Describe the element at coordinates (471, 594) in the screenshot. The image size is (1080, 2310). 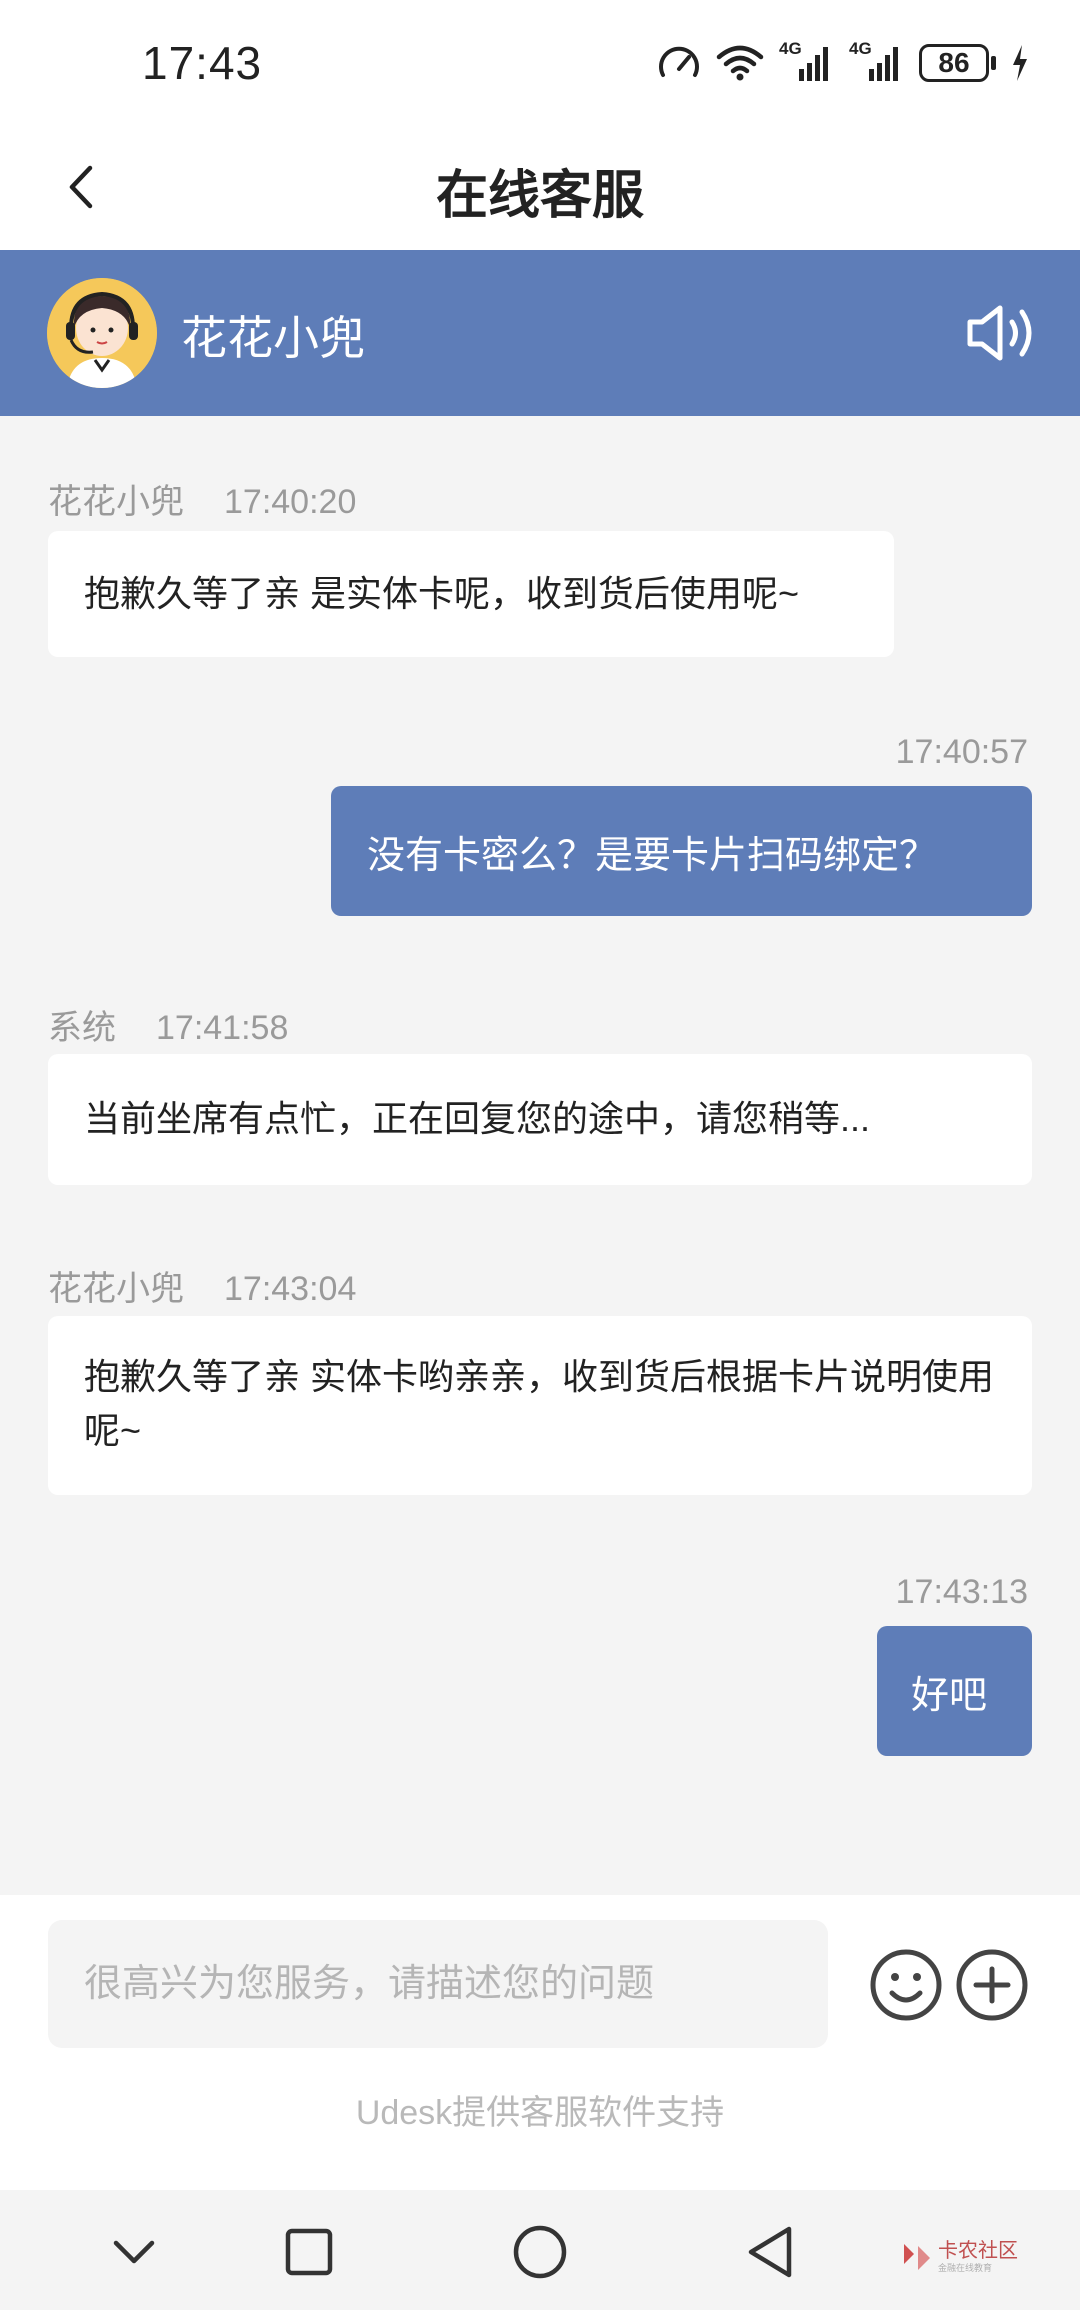
I see `message-bubble-agent: 抱歉久等了亲 是实体卡呢，收到货后使用呢~` at that location.